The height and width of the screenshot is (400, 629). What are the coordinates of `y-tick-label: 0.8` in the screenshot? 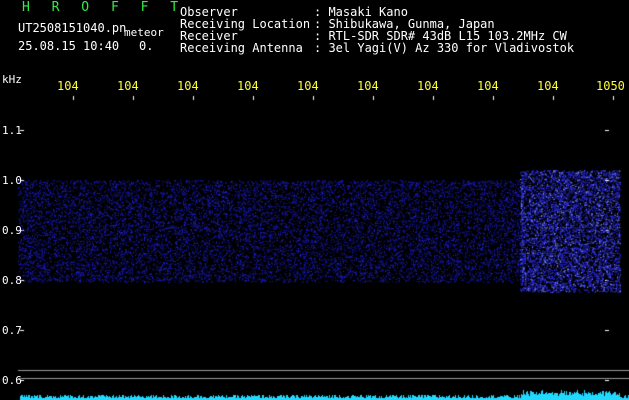 It's located at (12, 280).